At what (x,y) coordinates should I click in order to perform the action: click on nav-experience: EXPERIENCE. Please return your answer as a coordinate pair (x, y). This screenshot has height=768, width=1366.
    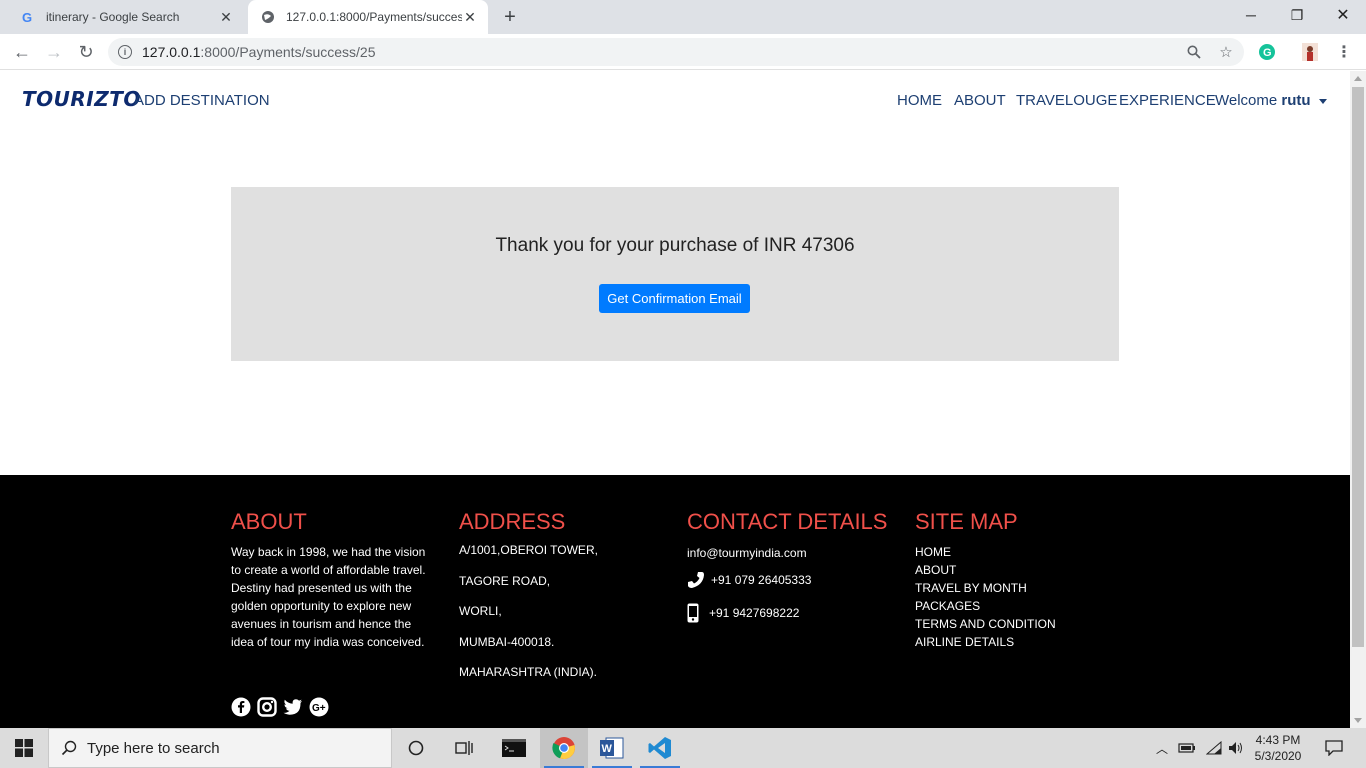
    Looking at the image, I should click on (1167, 100).